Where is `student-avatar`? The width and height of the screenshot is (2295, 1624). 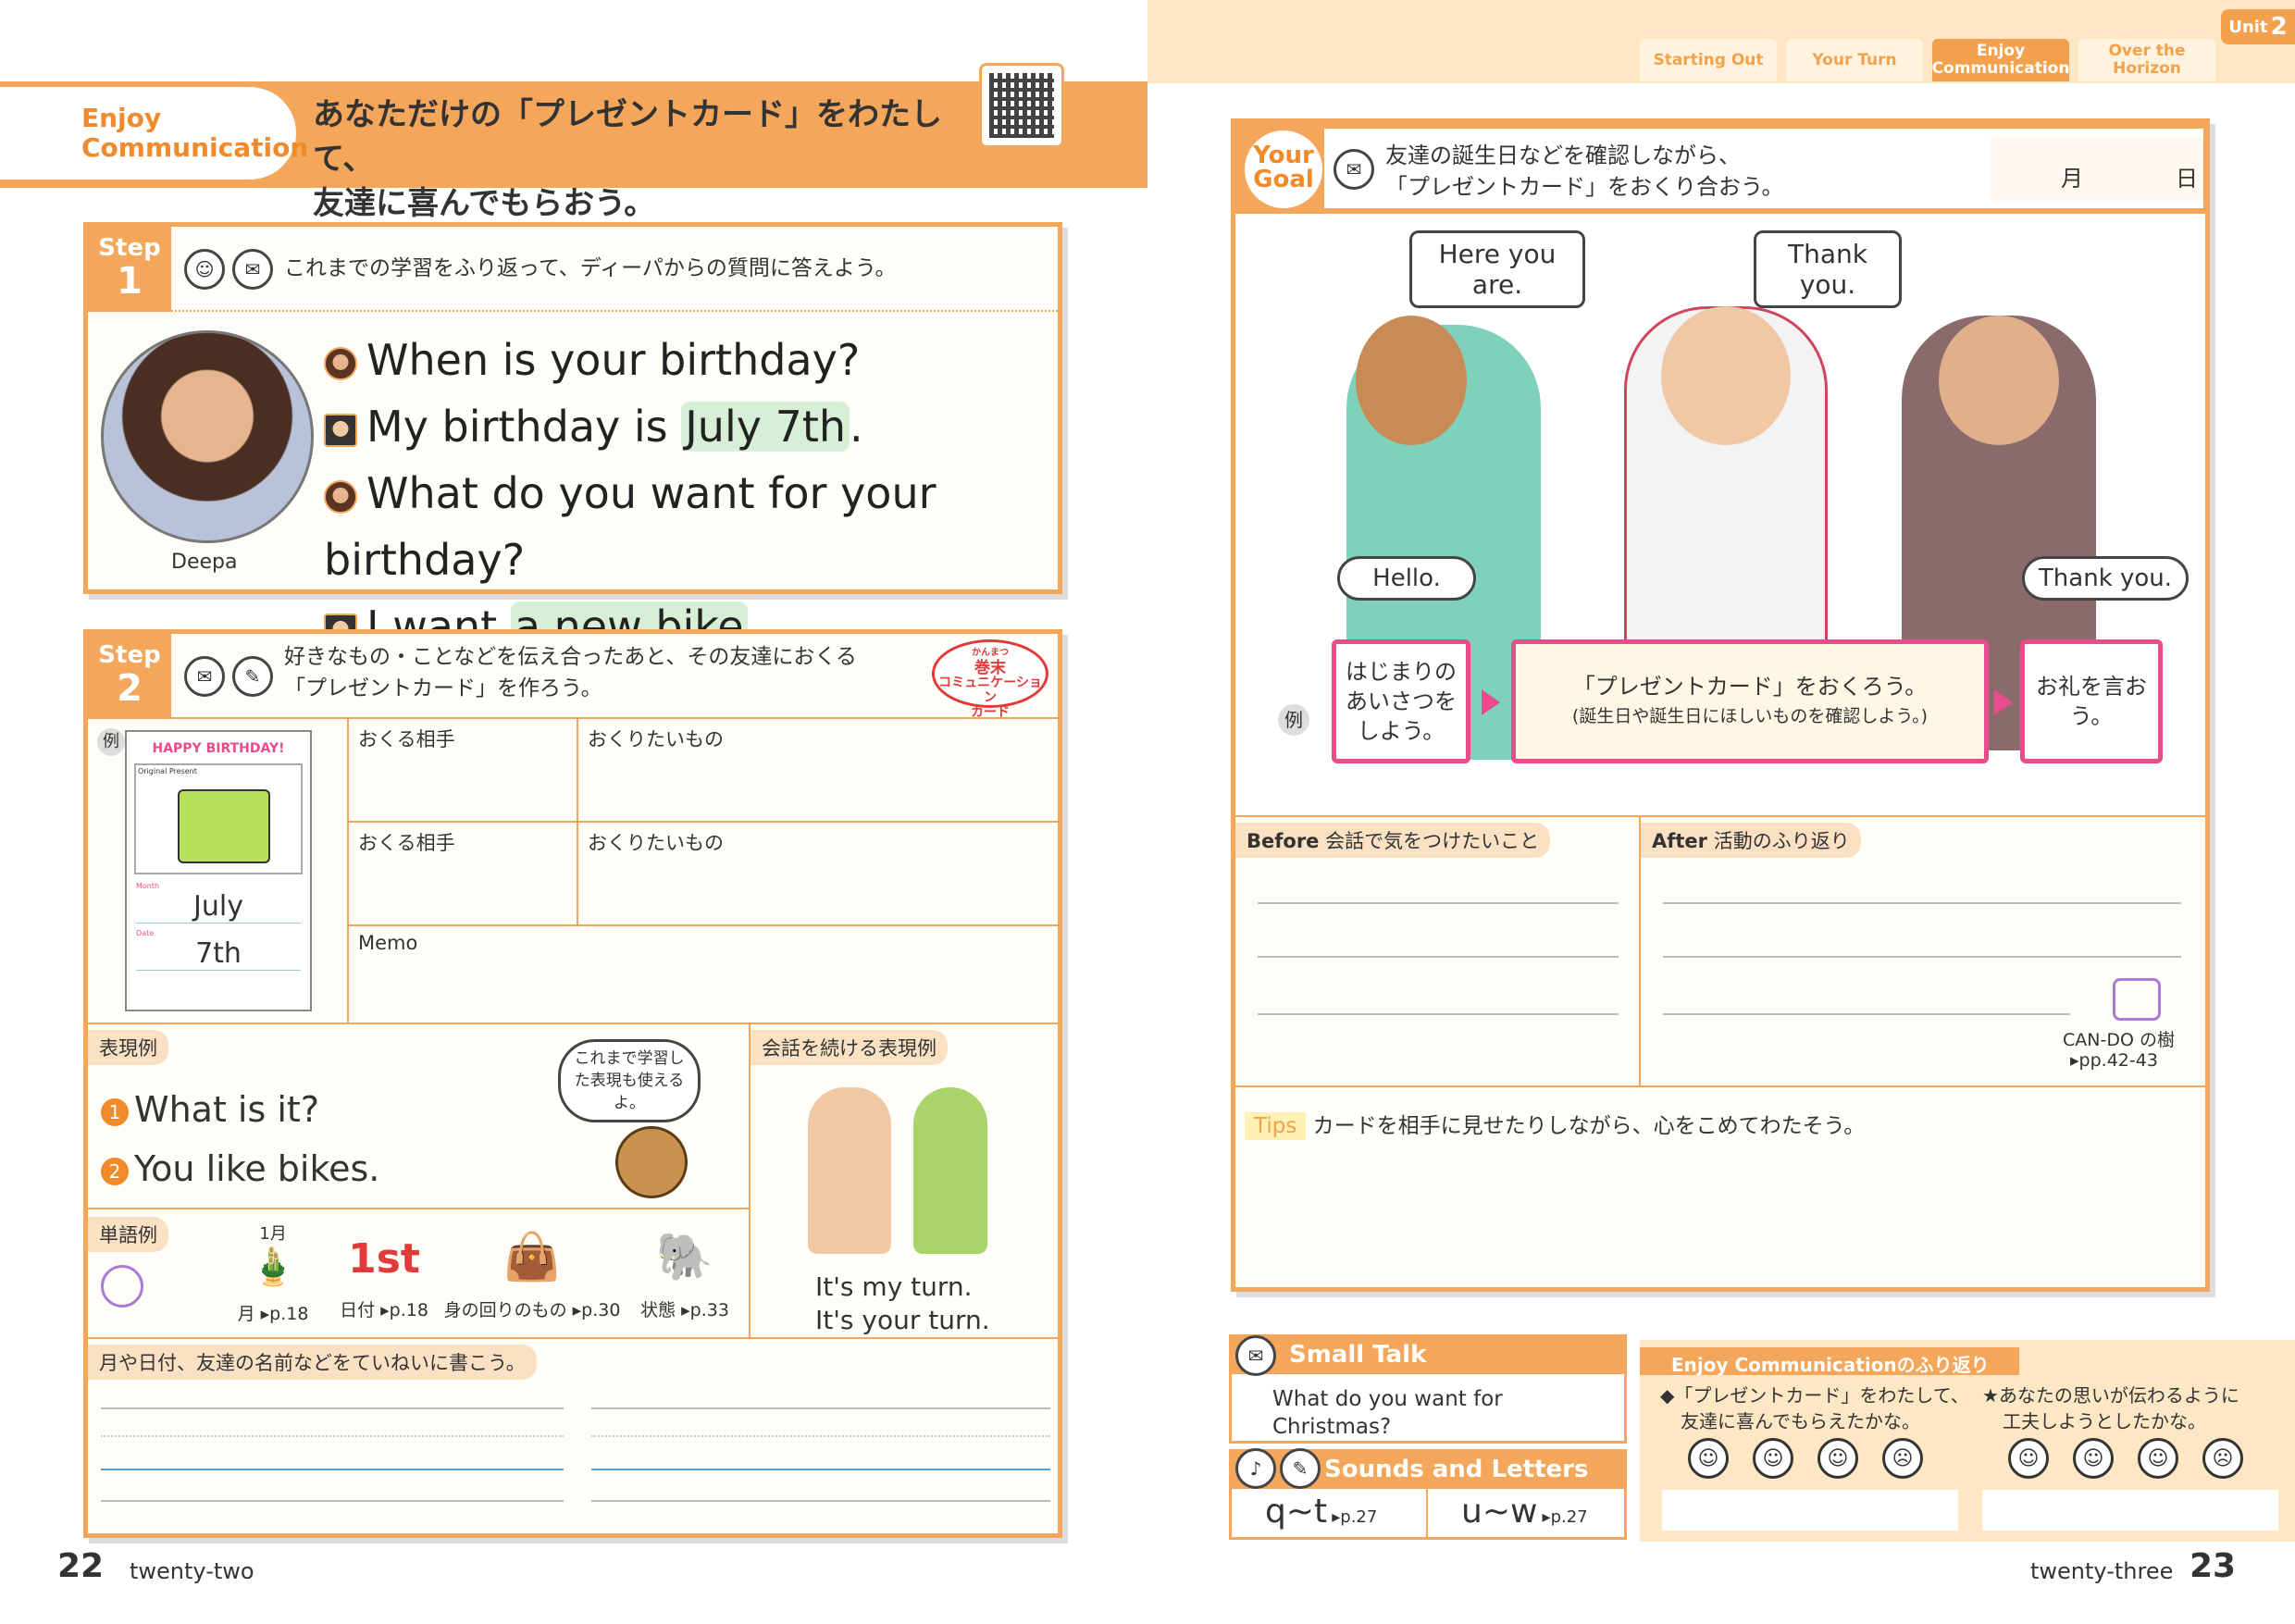
student-avatar is located at coordinates (341, 430).